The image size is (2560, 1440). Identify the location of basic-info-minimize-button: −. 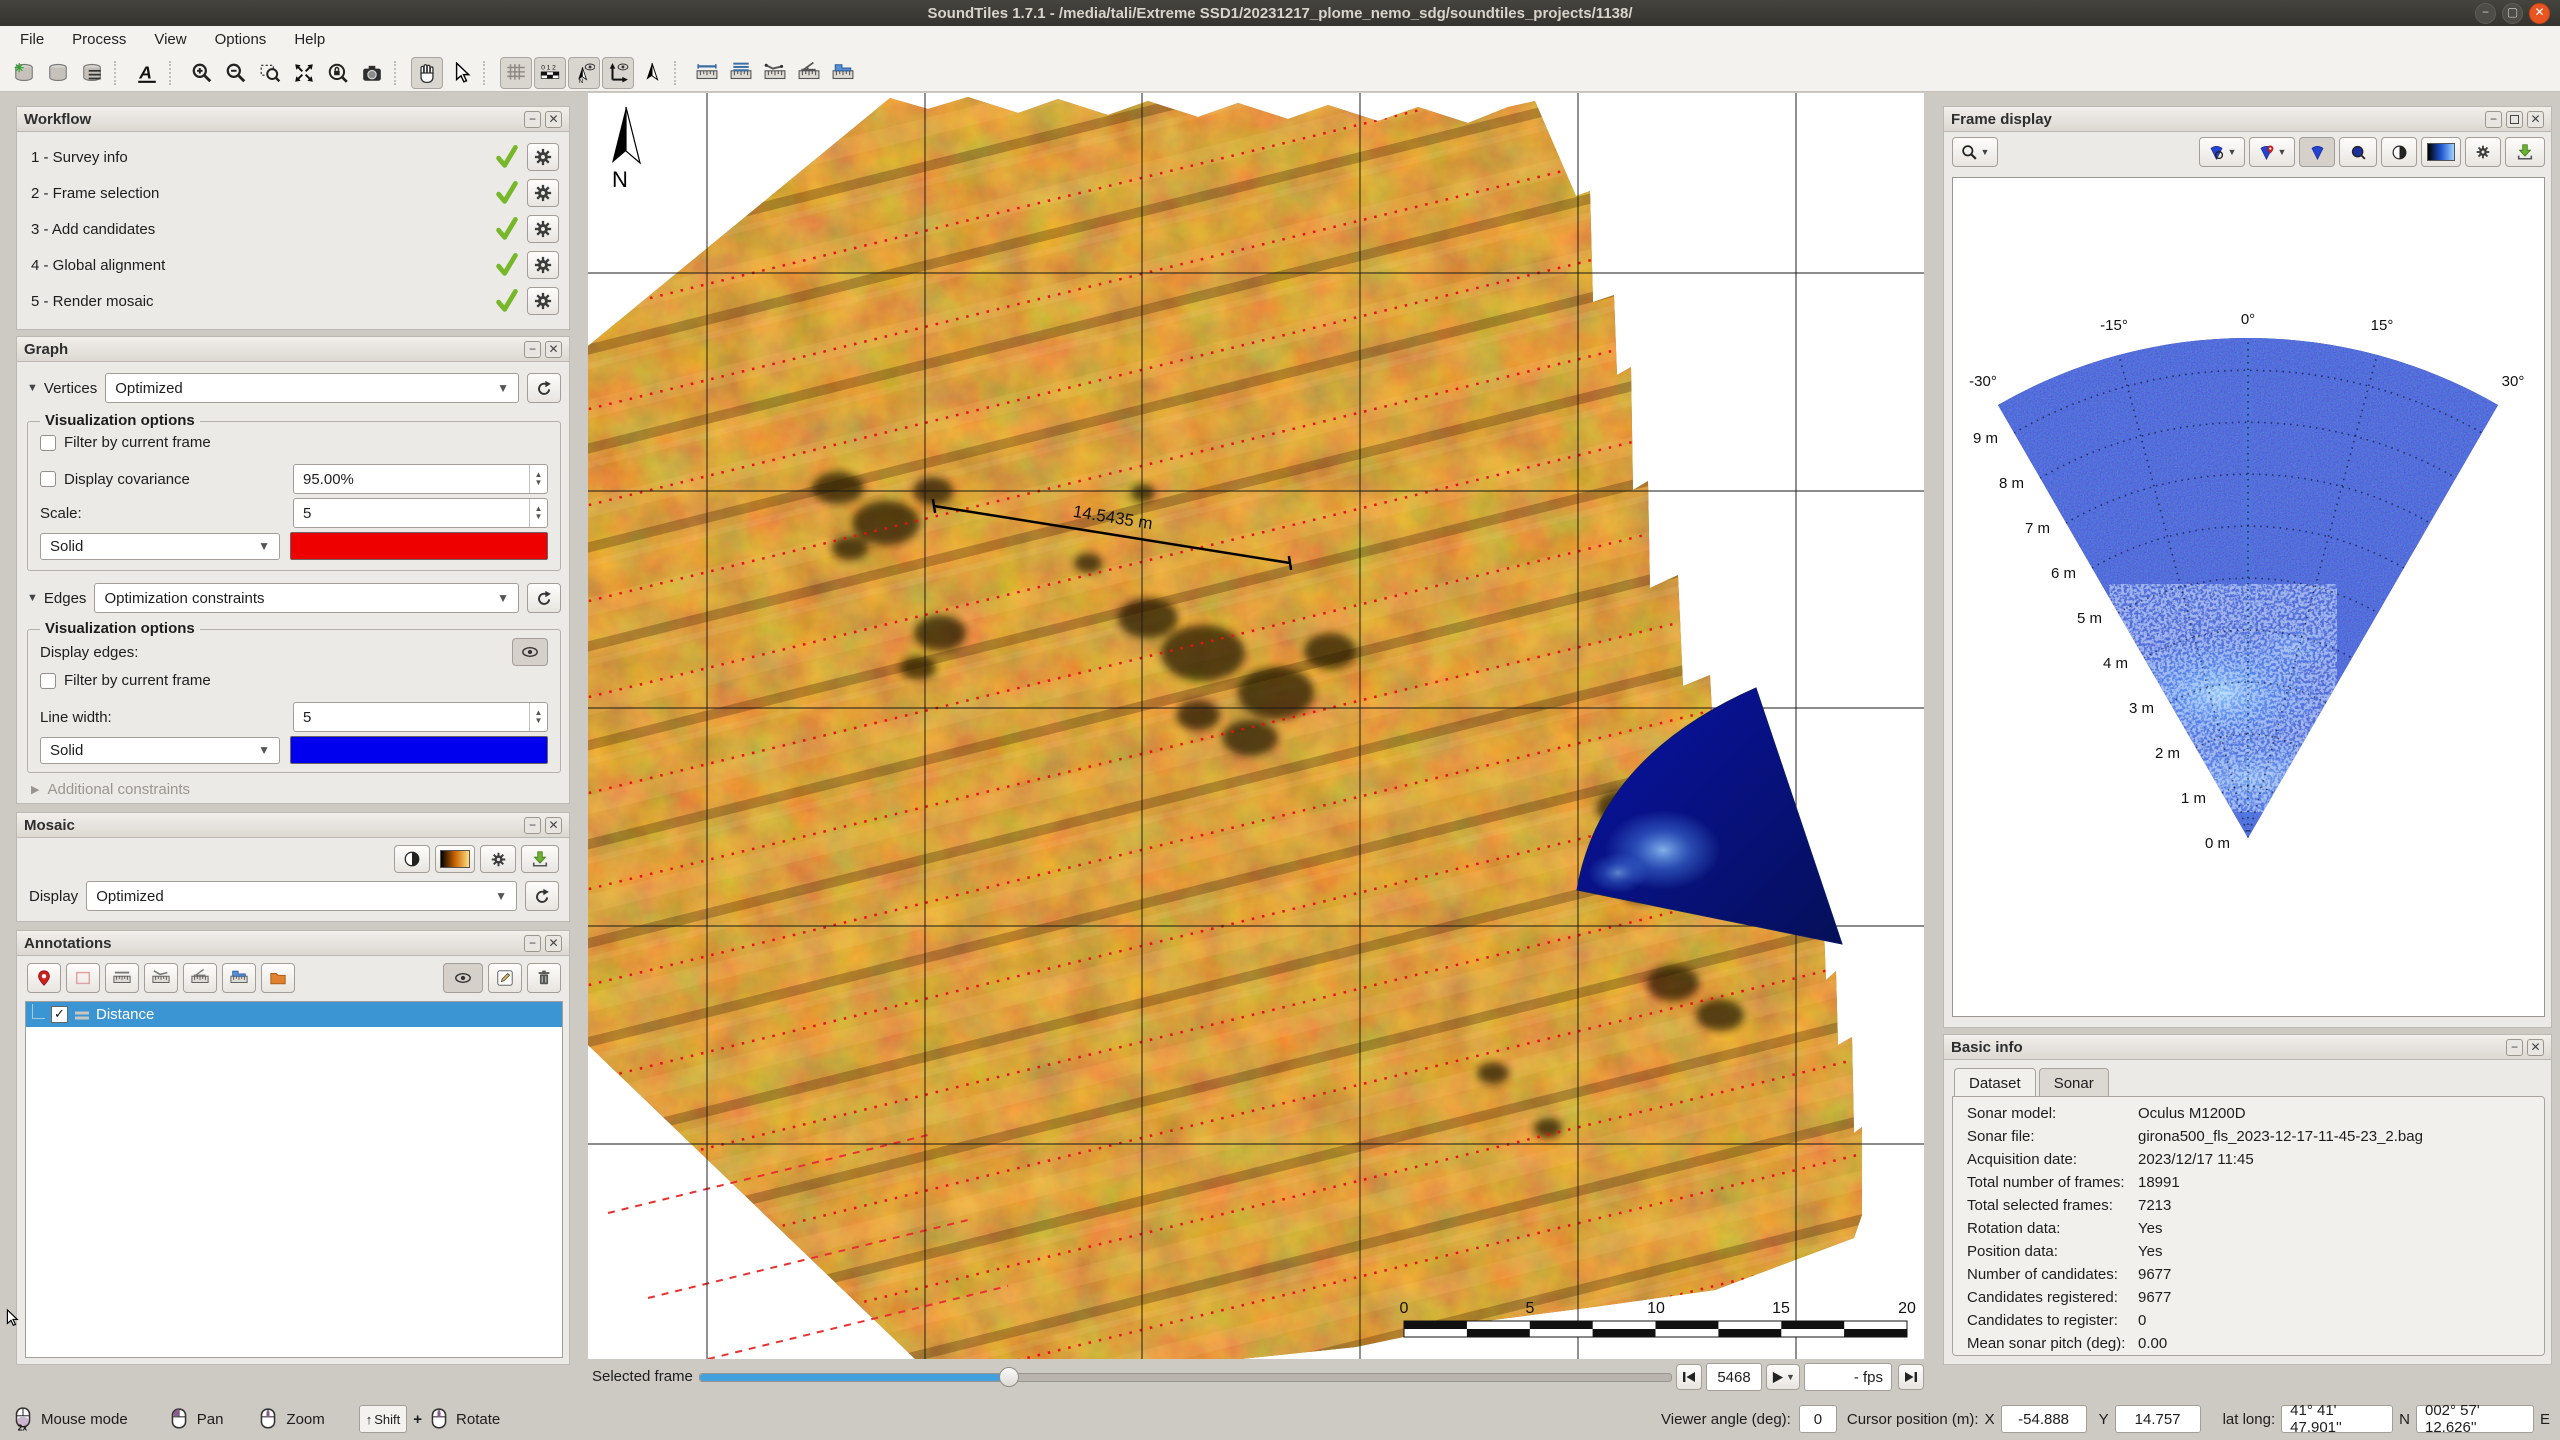
(2514, 1047).